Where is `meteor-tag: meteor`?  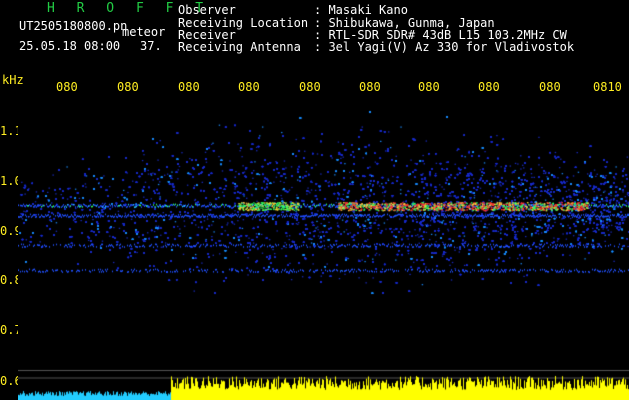
meteor-tag: meteor is located at coordinates (144, 32).